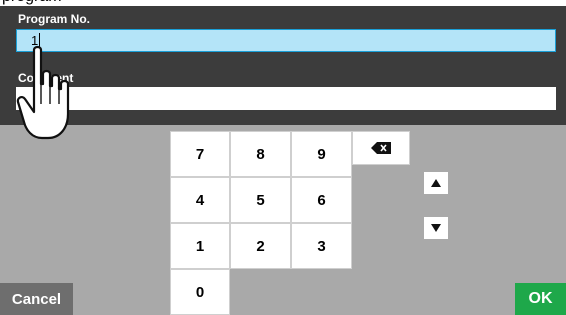  Describe the element at coordinates (200, 246) in the screenshot. I see `key-1: 1` at that location.